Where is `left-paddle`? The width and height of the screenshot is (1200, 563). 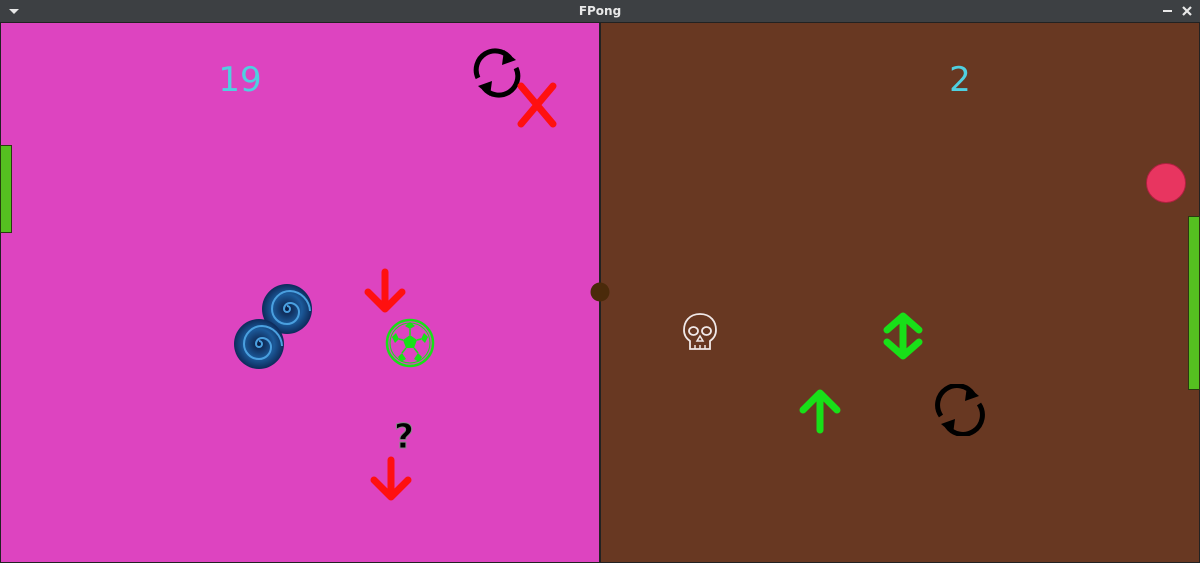 left-paddle is located at coordinates (6, 189).